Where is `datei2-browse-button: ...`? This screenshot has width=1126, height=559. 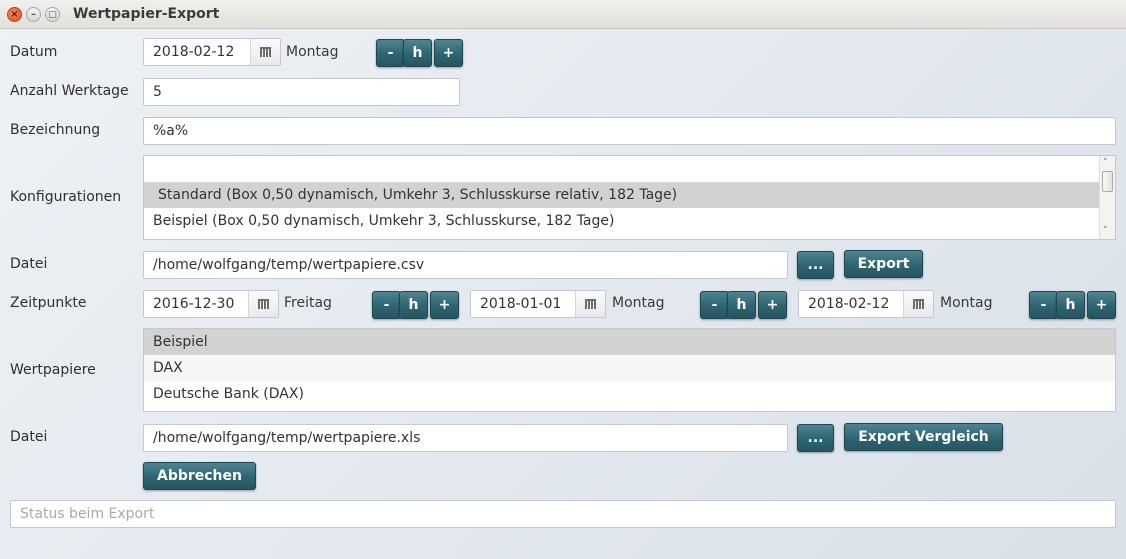 datei2-browse-button: ... is located at coordinates (815, 438).